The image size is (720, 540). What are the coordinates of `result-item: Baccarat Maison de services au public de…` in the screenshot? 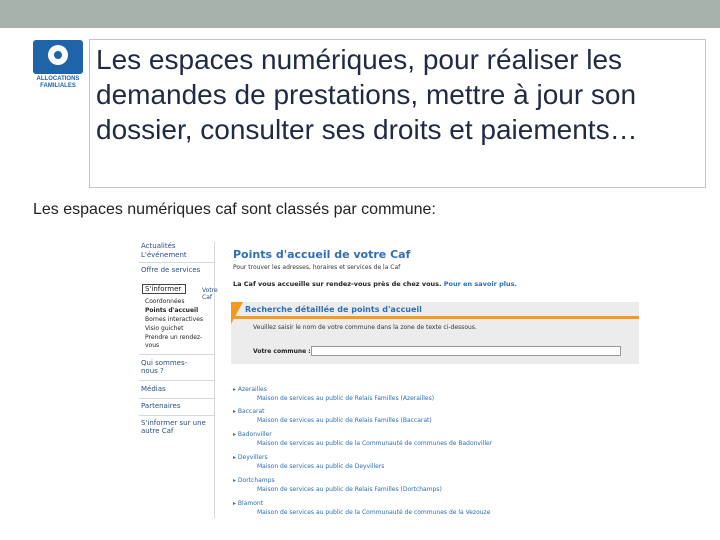 It's located at (435, 420).